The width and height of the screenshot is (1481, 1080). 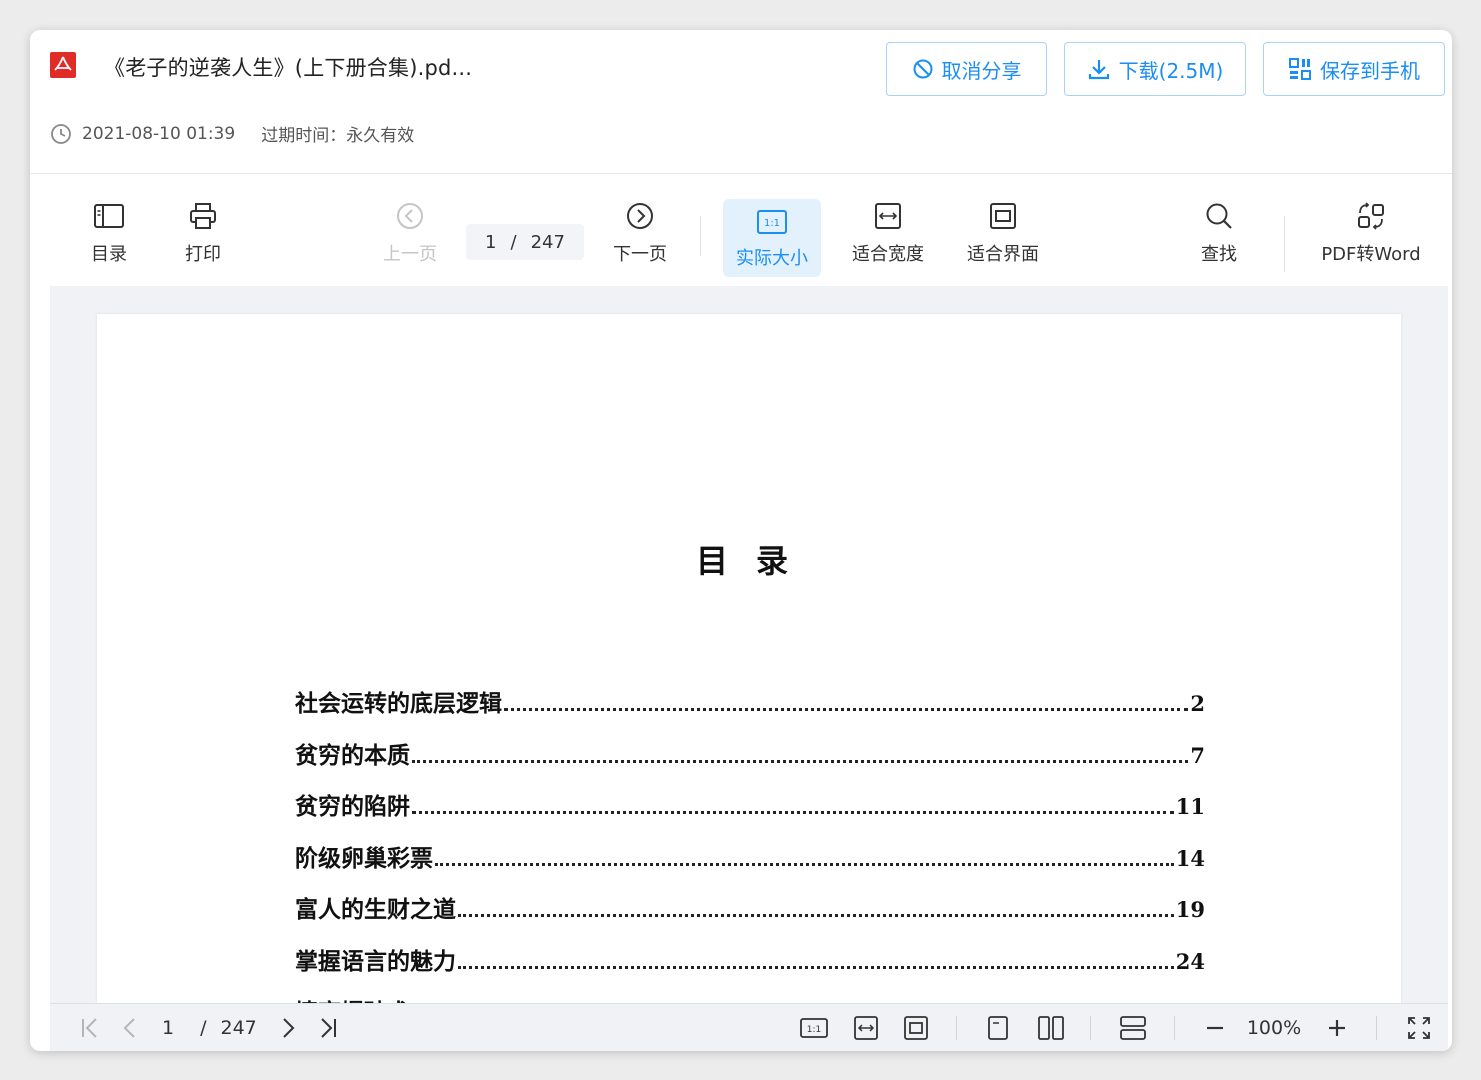 I want to click on print-label: 打印, so click(x=203, y=254).